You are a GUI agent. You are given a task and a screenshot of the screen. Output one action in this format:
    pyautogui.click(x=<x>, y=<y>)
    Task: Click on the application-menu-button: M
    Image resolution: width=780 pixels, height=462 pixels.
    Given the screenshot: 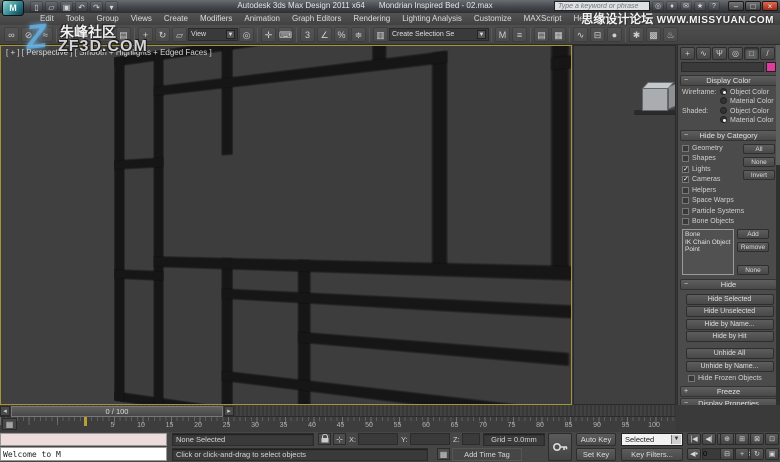 What is the action you would take?
    pyautogui.click(x=13, y=8)
    